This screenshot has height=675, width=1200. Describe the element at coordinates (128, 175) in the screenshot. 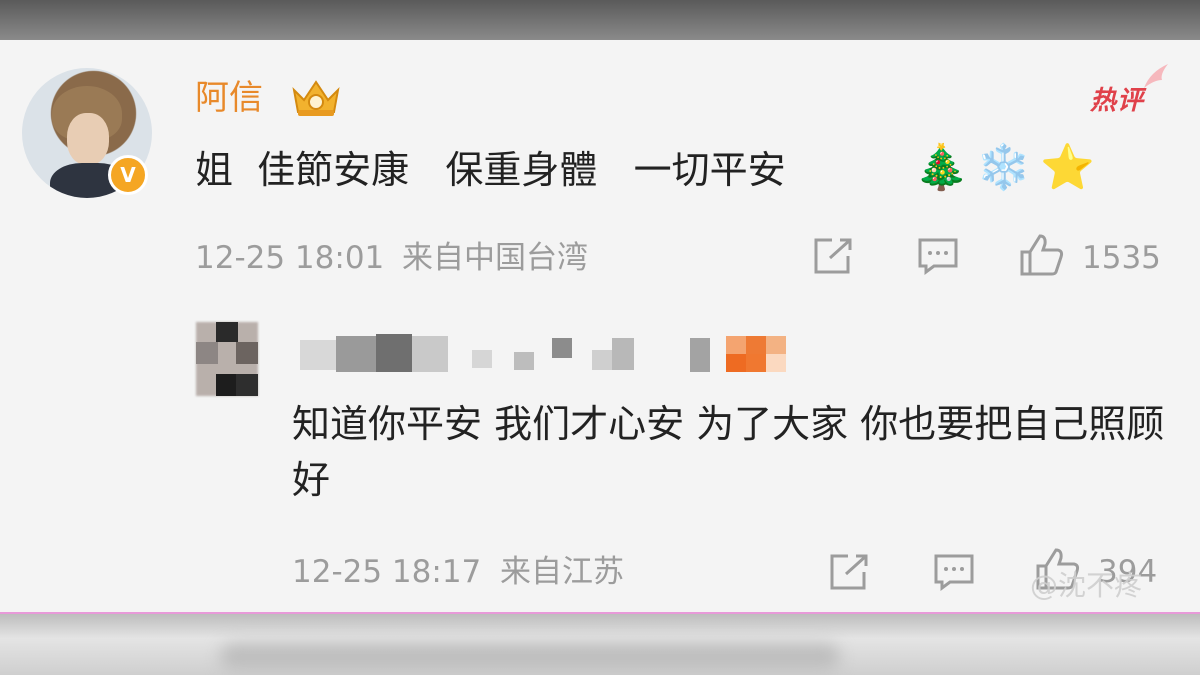

I see `verified-badge-icon: V` at that location.